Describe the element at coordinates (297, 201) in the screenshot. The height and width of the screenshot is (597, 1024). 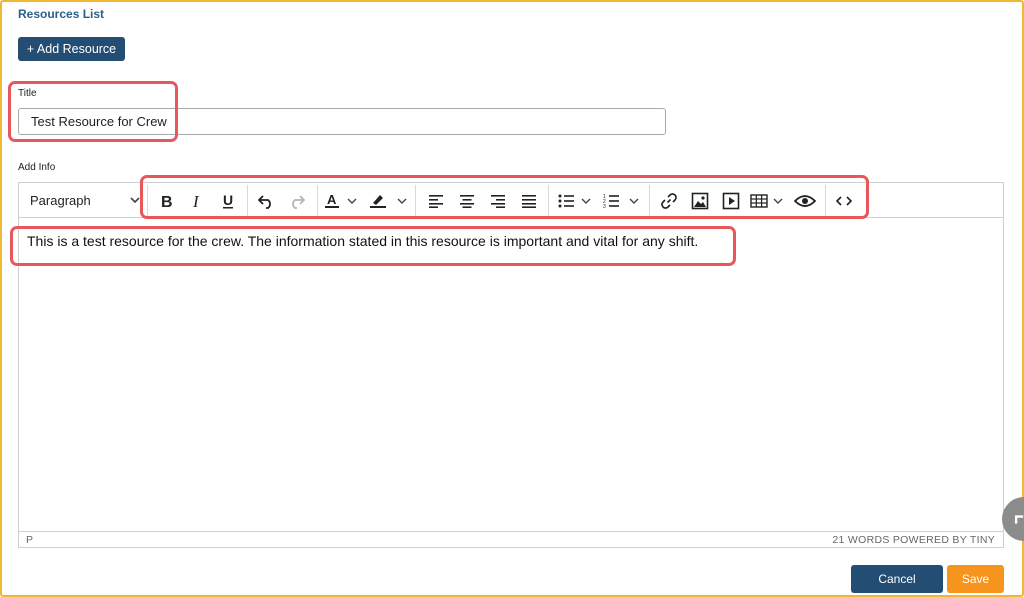
I see `redo-icon` at that location.